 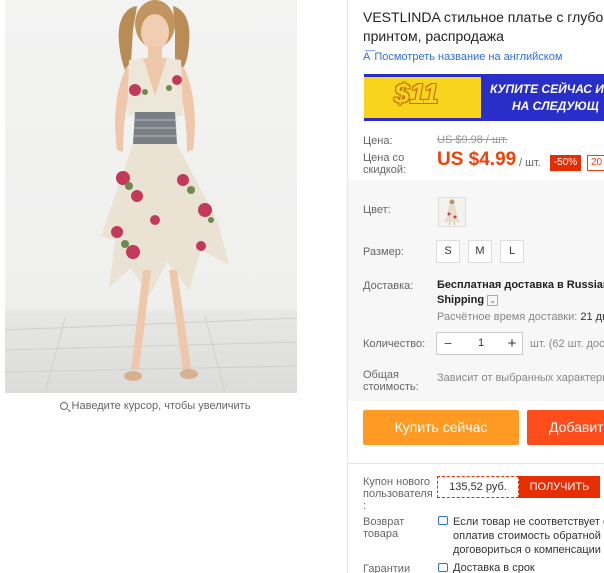 I want to click on total-value: Зависит от выбранных характери, so click(x=520, y=378).